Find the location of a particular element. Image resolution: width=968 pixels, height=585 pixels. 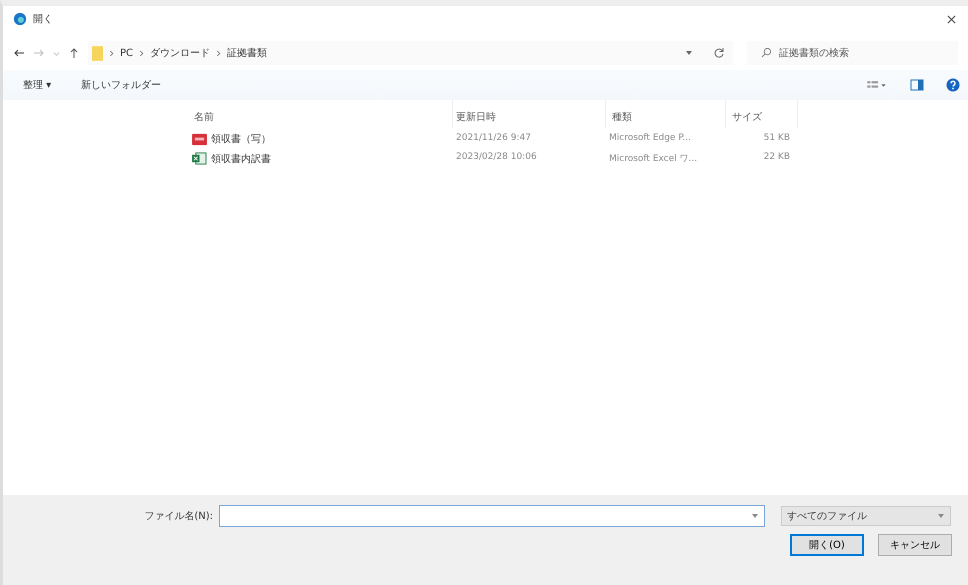

up-arrow-icon is located at coordinates (74, 53).